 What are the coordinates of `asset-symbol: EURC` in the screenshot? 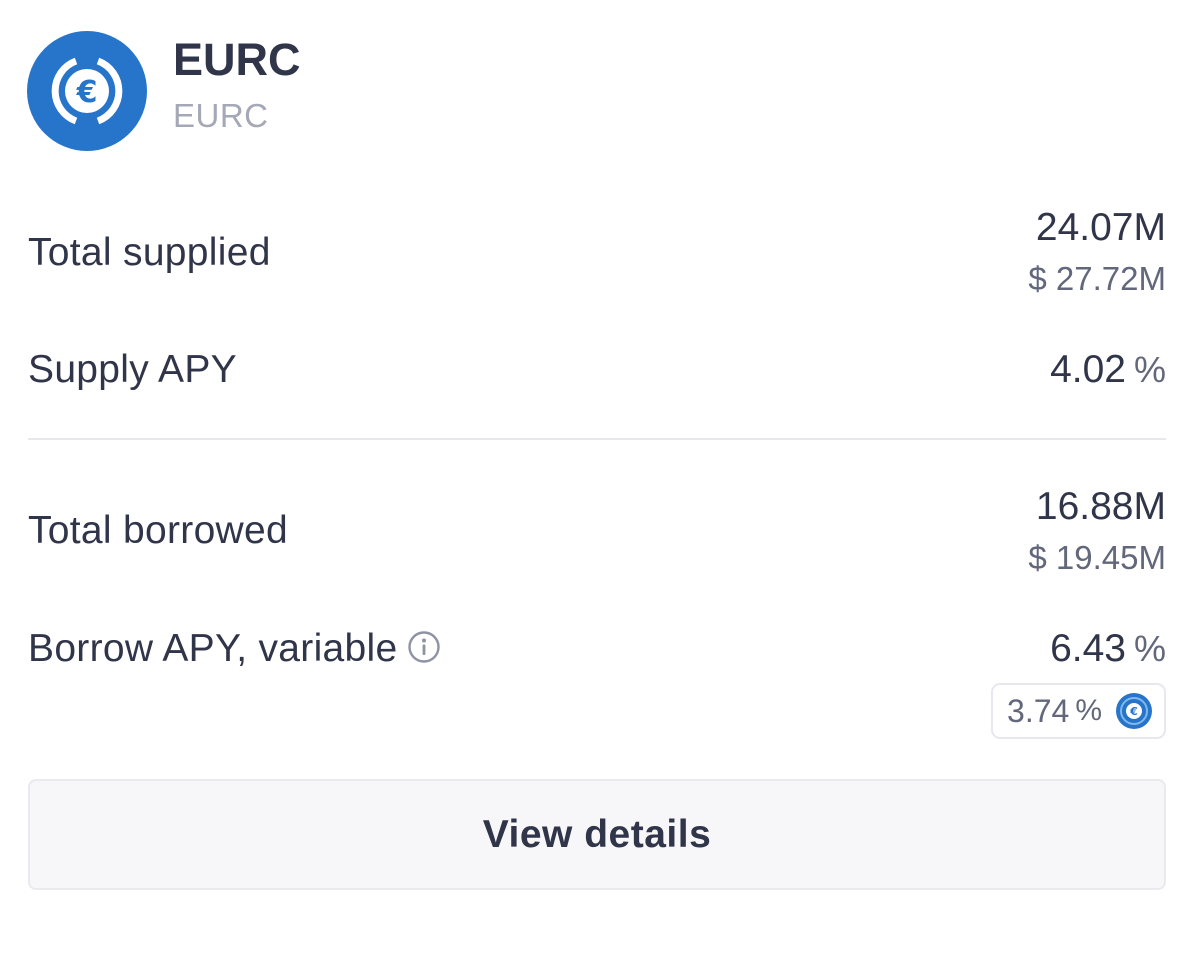 It's located at (237, 59).